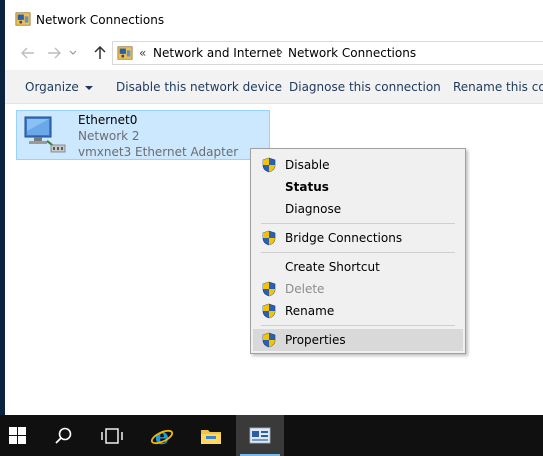 This screenshot has height=456, width=543. Describe the element at coordinates (100, 20) in the screenshot. I see `window-title: Network Connections` at that location.